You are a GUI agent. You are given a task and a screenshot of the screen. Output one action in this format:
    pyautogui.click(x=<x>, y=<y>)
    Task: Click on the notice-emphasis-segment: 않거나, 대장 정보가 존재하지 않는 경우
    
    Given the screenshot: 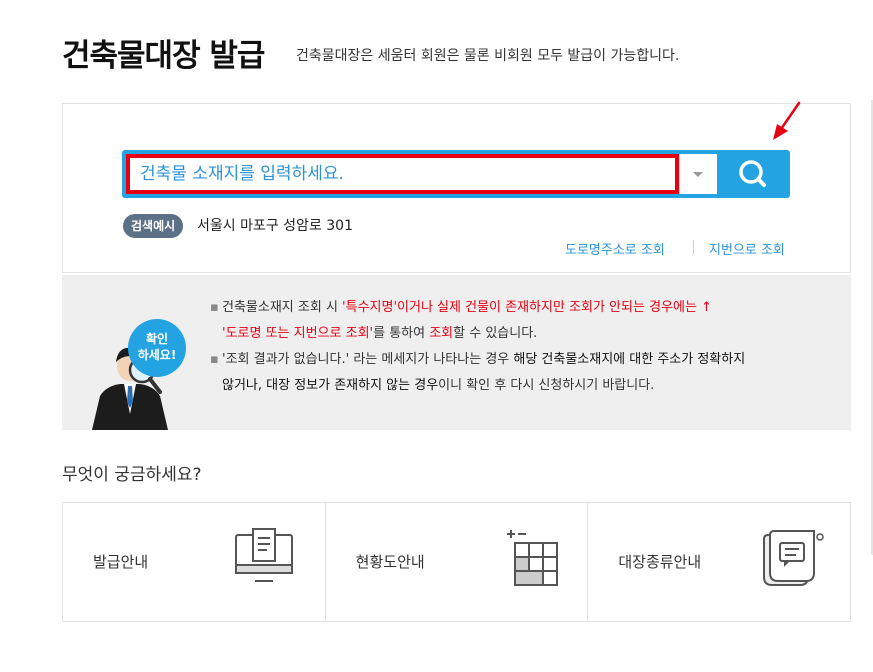 What is the action you would take?
    pyautogui.click(x=330, y=385)
    